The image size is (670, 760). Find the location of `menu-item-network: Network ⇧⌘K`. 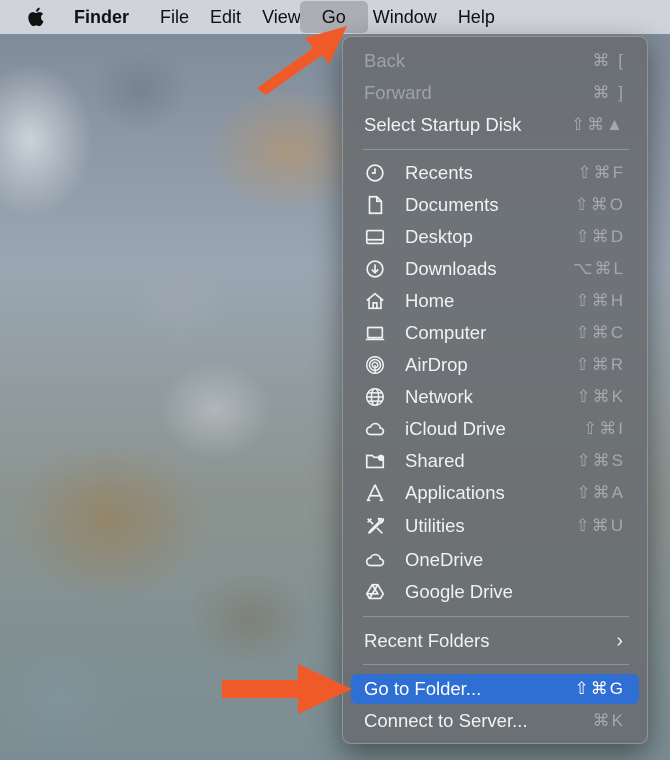

menu-item-network: Network ⇧⌘K is located at coordinates (495, 397).